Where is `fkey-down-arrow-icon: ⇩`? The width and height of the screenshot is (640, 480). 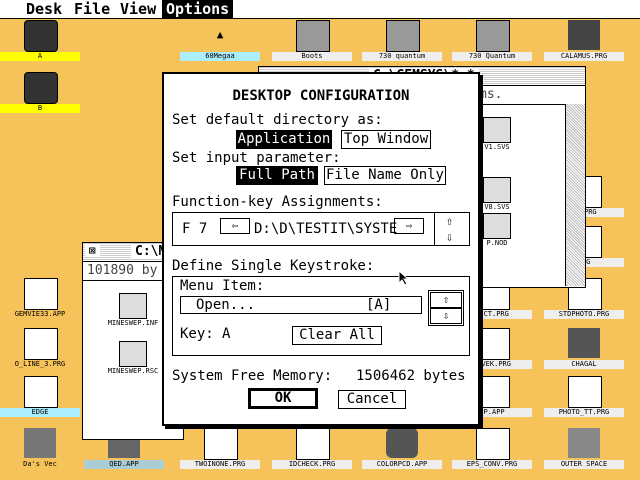 fkey-down-arrow-icon: ⇩ is located at coordinates (449, 237).